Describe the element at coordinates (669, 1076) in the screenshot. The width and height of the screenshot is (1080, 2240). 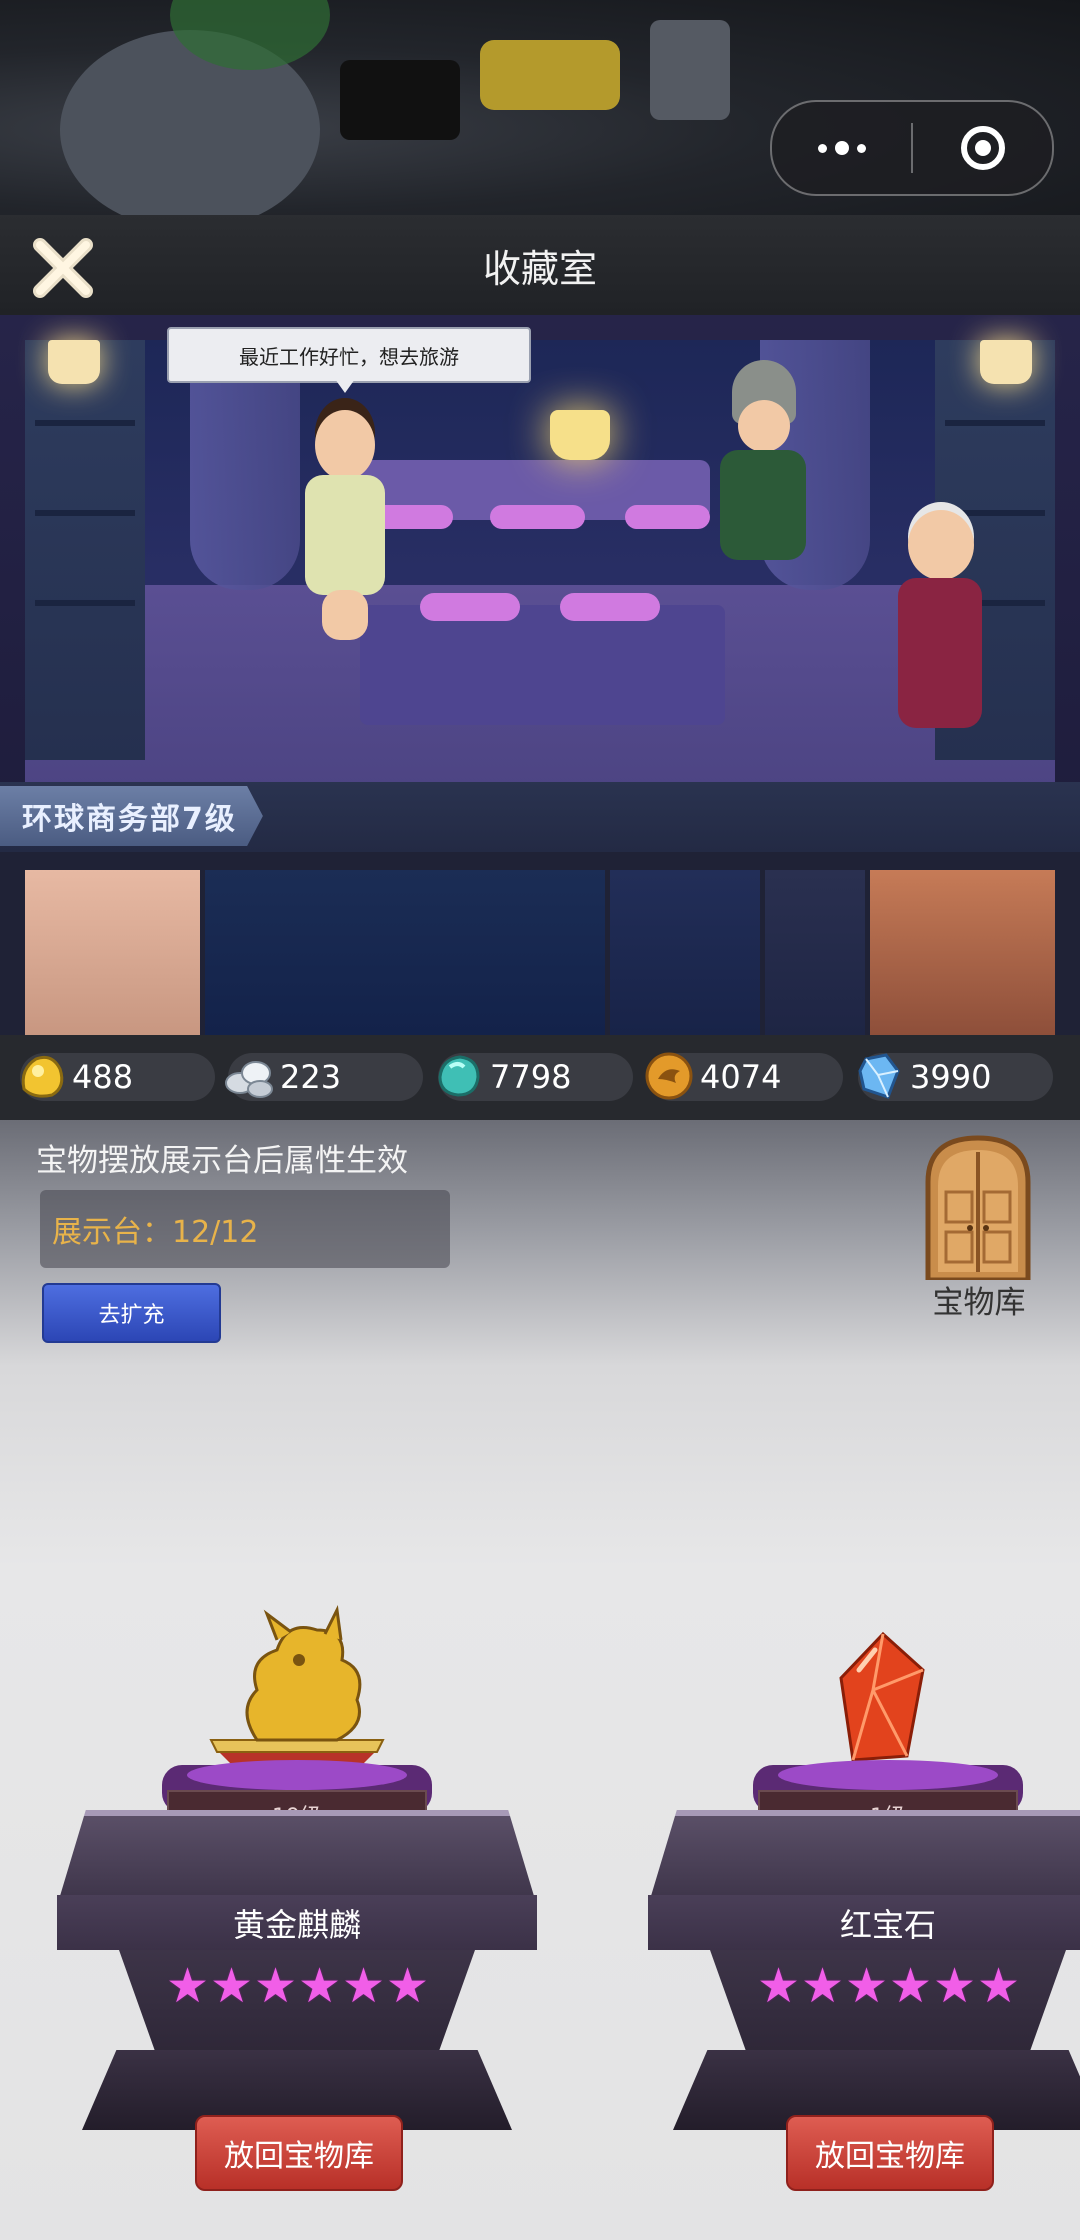
I see `bronze-coin-icon` at that location.